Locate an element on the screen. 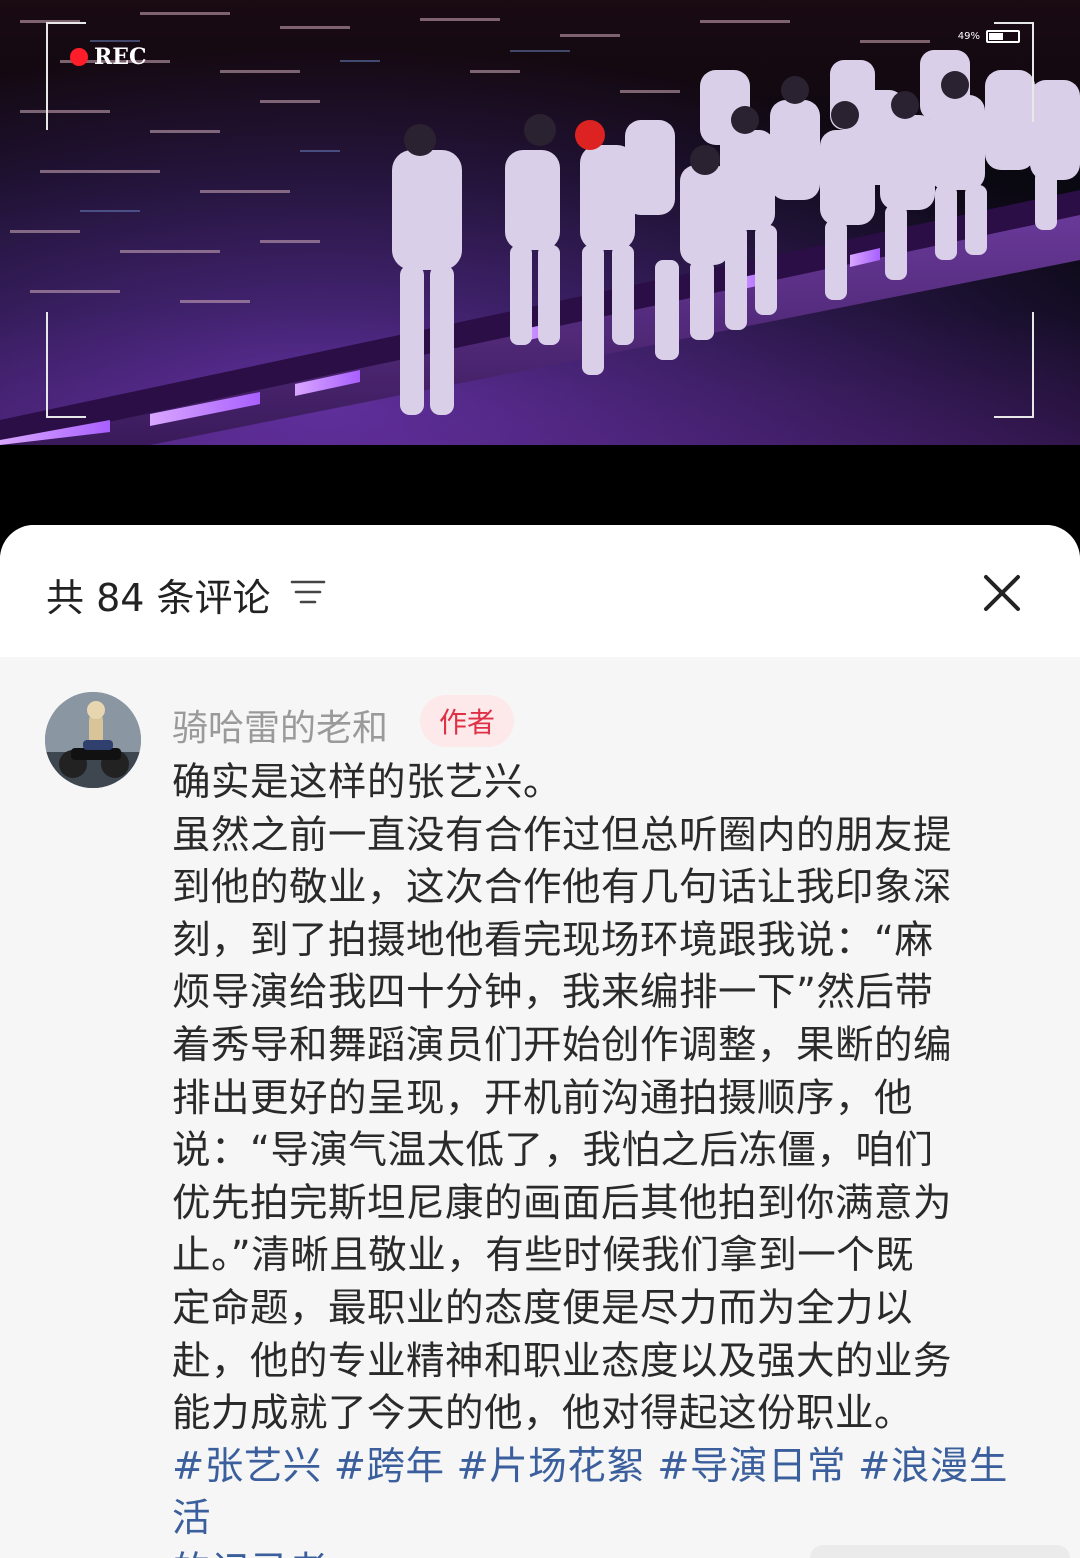 The height and width of the screenshot is (1558, 1080). motorcycle-rider-avatar-icon is located at coordinates (93, 740).